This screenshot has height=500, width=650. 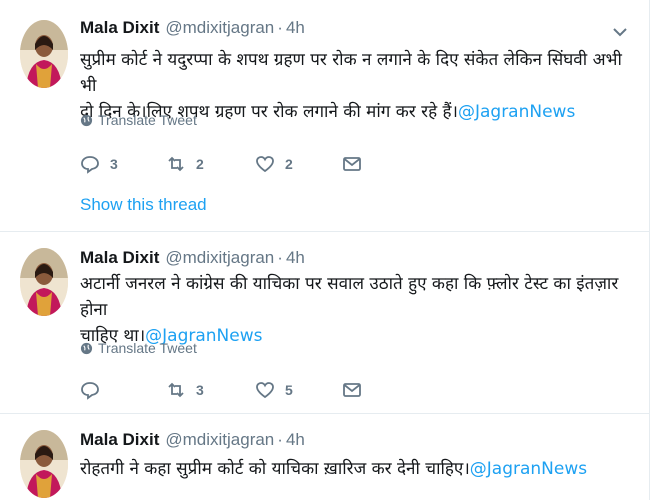 I want to click on tweet-actions: 3 2 2, so click(x=230, y=164).